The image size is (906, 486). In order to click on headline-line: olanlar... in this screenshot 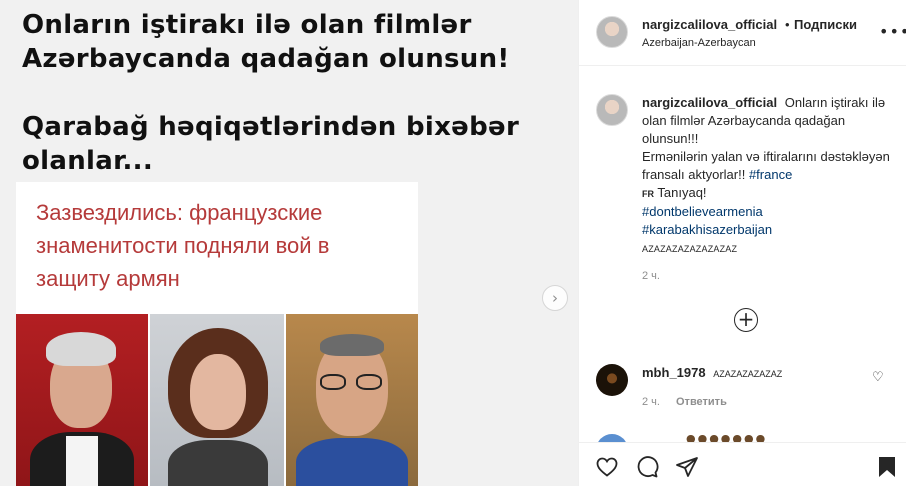, I will do `click(88, 161)`.